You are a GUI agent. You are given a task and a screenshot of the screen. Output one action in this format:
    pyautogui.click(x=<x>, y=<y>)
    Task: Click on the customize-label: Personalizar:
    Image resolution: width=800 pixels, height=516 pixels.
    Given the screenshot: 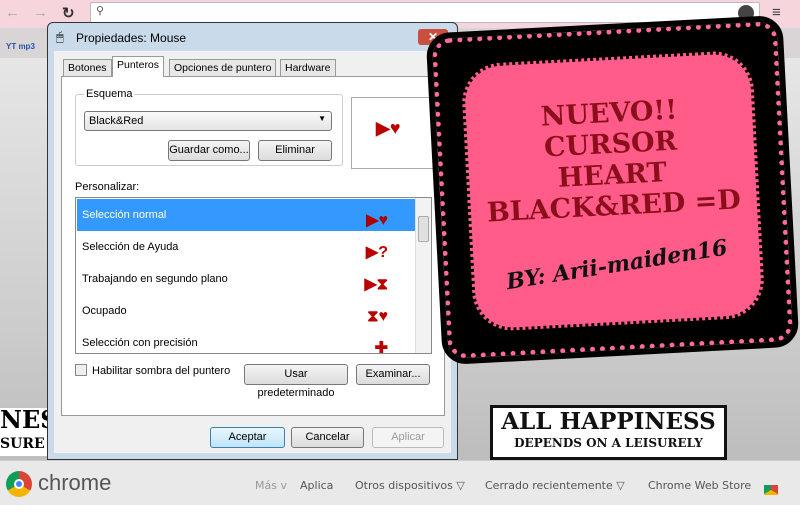 What is the action you would take?
    pyautogui.click(x=107, y=187)
    